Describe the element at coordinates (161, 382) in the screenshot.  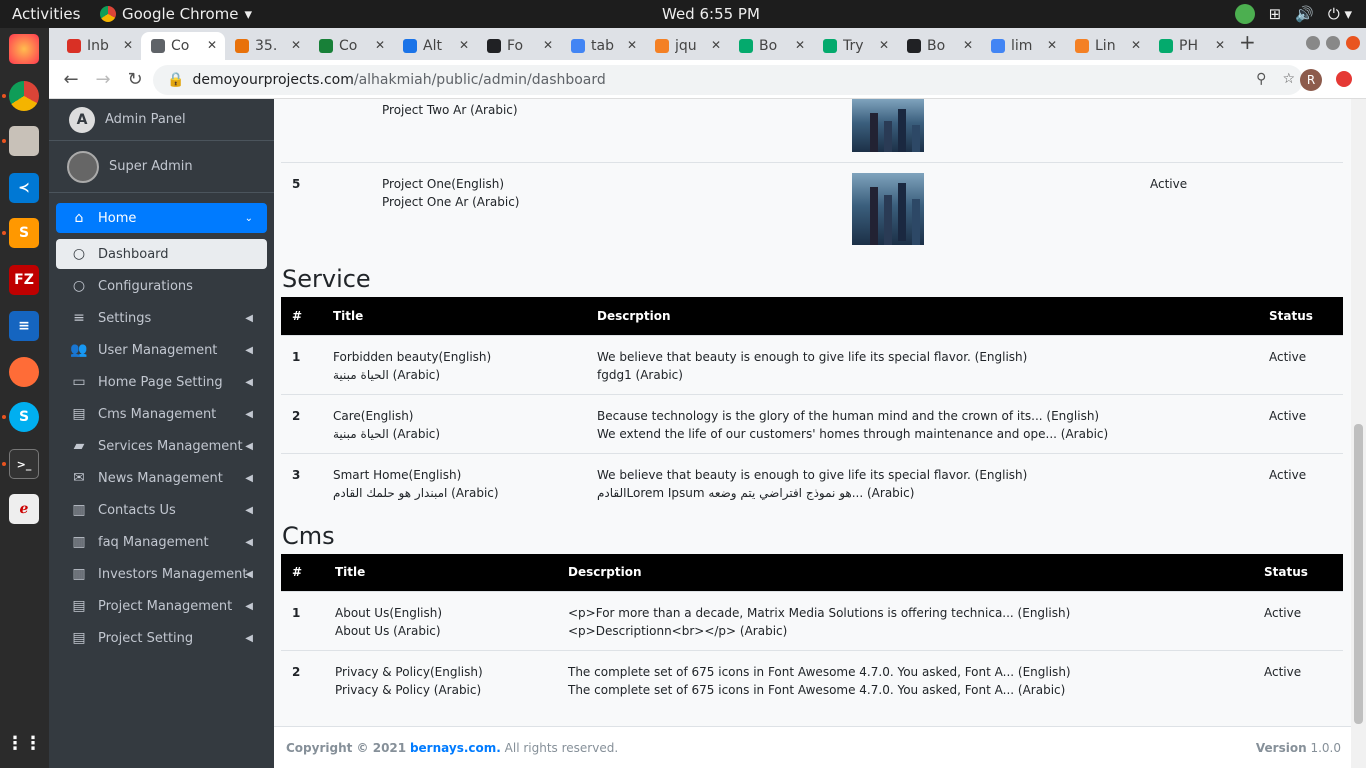
I see `sidebar-item-home-page-setting: ▭ Home Page Setting ◀` at that location.